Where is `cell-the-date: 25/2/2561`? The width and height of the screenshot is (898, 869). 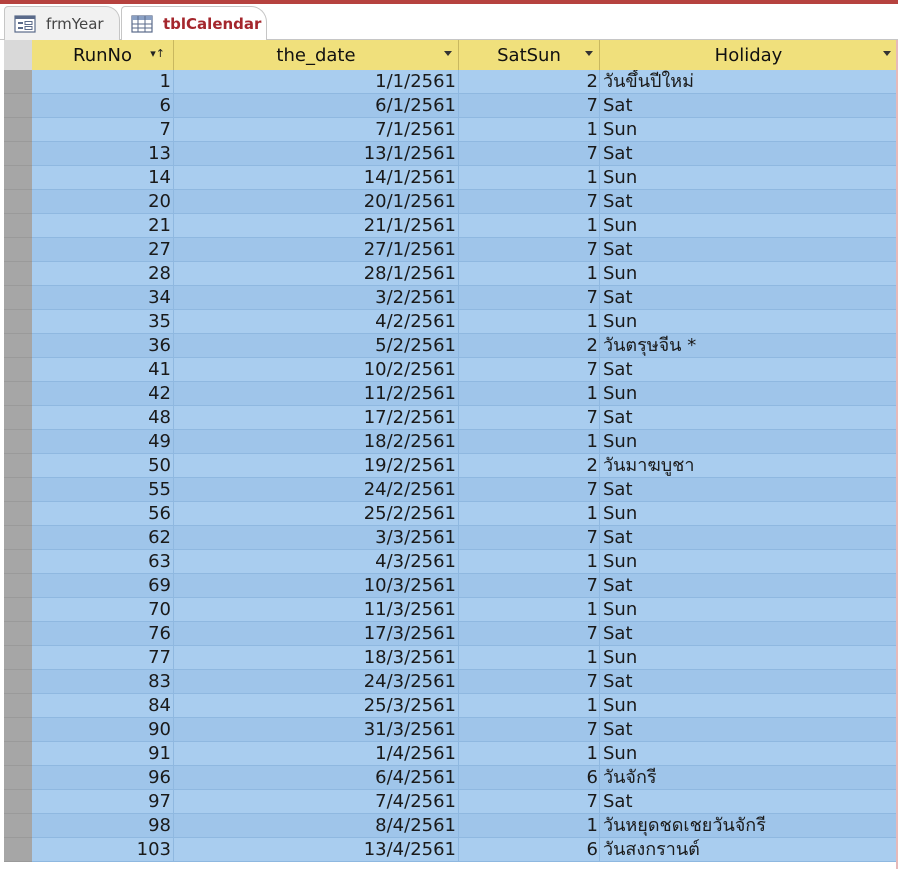 cell-the-date: 25/2/2561 is located at coordinates (316, 514).